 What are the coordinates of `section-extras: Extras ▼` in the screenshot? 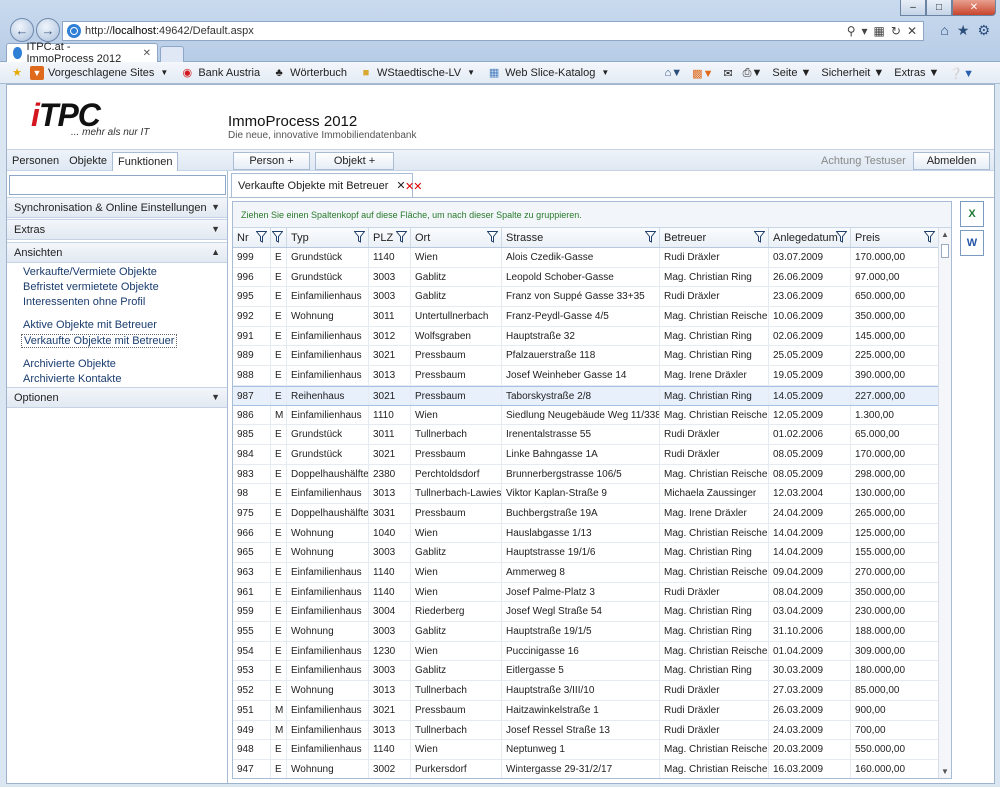 It's located at (117, 229).